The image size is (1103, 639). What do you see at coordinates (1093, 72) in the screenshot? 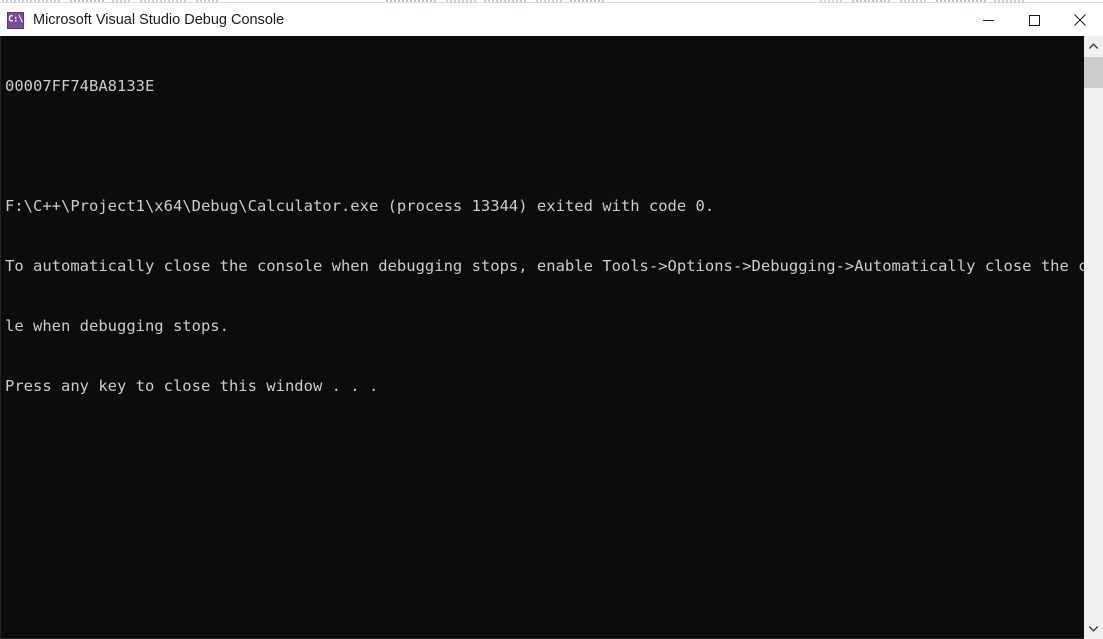
I see `scrollbar-thumb` at bounding box center [1093, 72].